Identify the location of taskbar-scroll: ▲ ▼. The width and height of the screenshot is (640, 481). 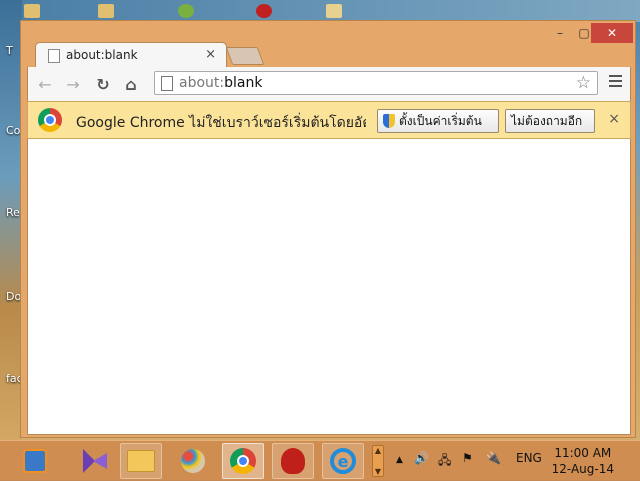
(378, 461).